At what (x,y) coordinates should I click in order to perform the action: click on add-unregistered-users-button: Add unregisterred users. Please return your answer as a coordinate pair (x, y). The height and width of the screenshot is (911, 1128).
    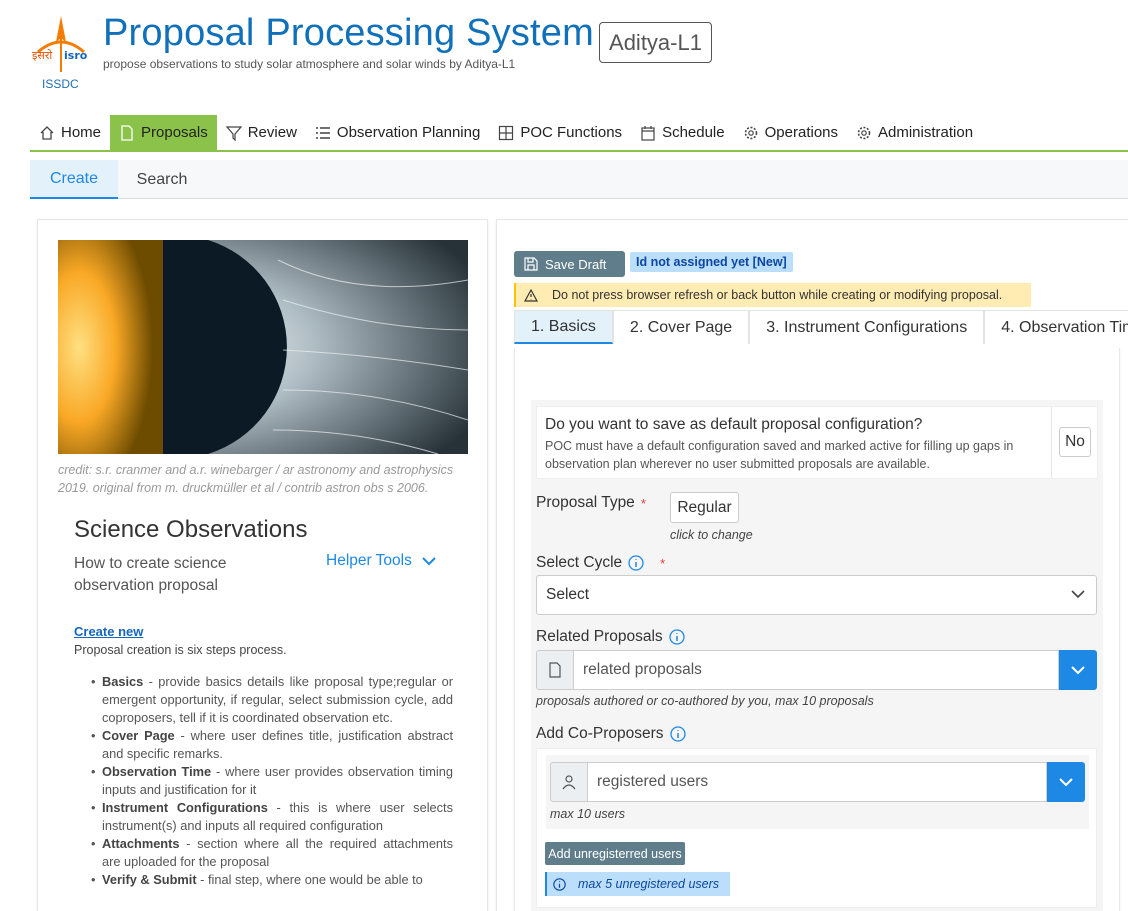
    Looking at the image, I should click on (615, 853).